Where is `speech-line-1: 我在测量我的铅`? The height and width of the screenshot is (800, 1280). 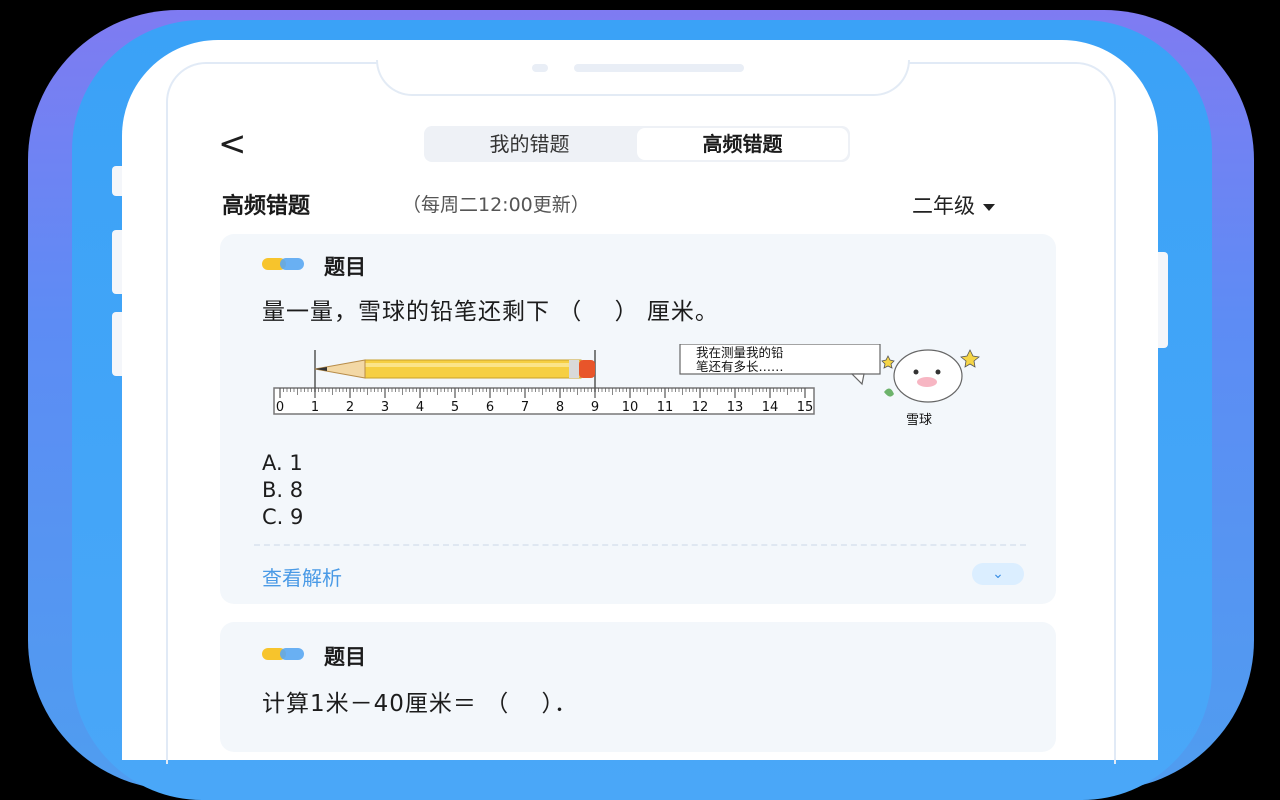
speech-line-1: 我在测量我的铅 is located at coordinates (740, 352).